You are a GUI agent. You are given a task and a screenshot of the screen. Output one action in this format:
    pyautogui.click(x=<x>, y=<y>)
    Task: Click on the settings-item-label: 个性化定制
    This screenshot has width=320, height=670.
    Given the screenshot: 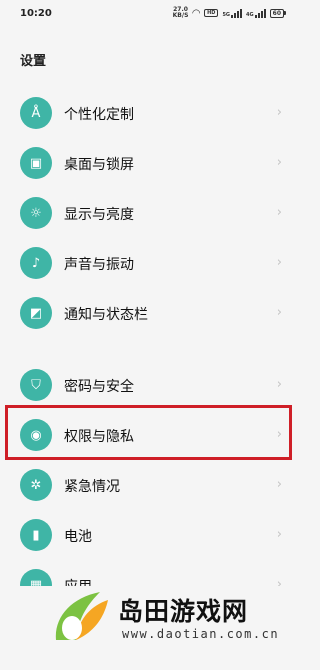 What is the action you would take?
    pyautogui.click(x=99, y=115)
    